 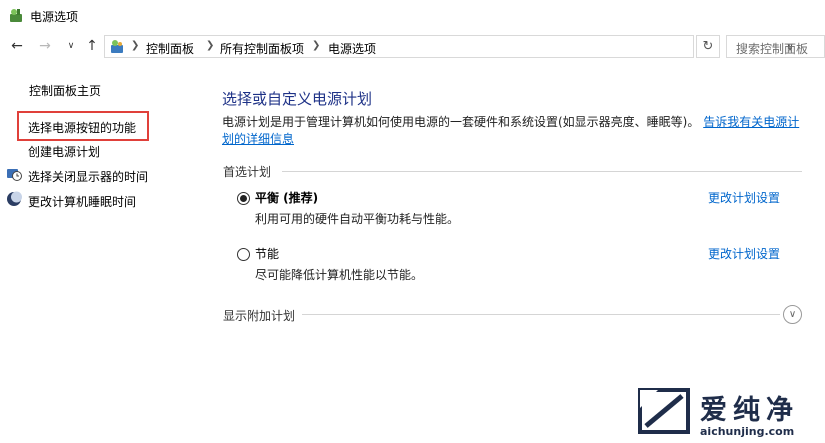 What do you see at coordinates (14, 198) in the screenshot?
I see `moon-icon` at bounding box center [14, 198].